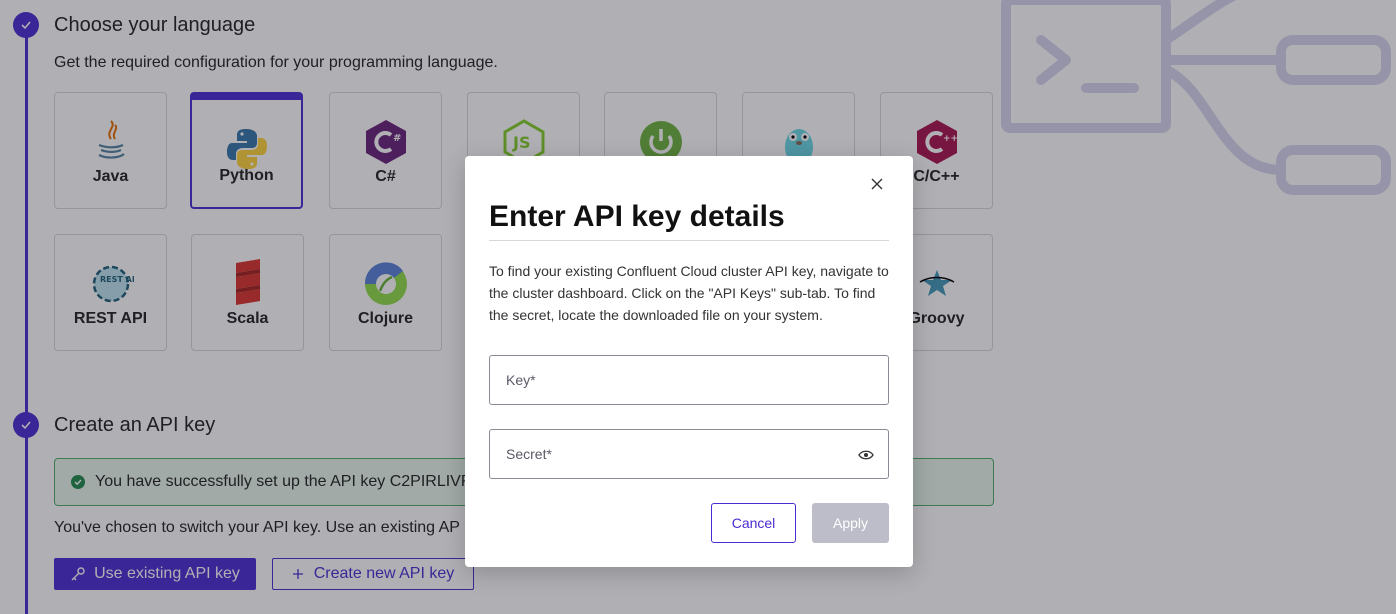  I want to click on close-icon, so click(877, 184).